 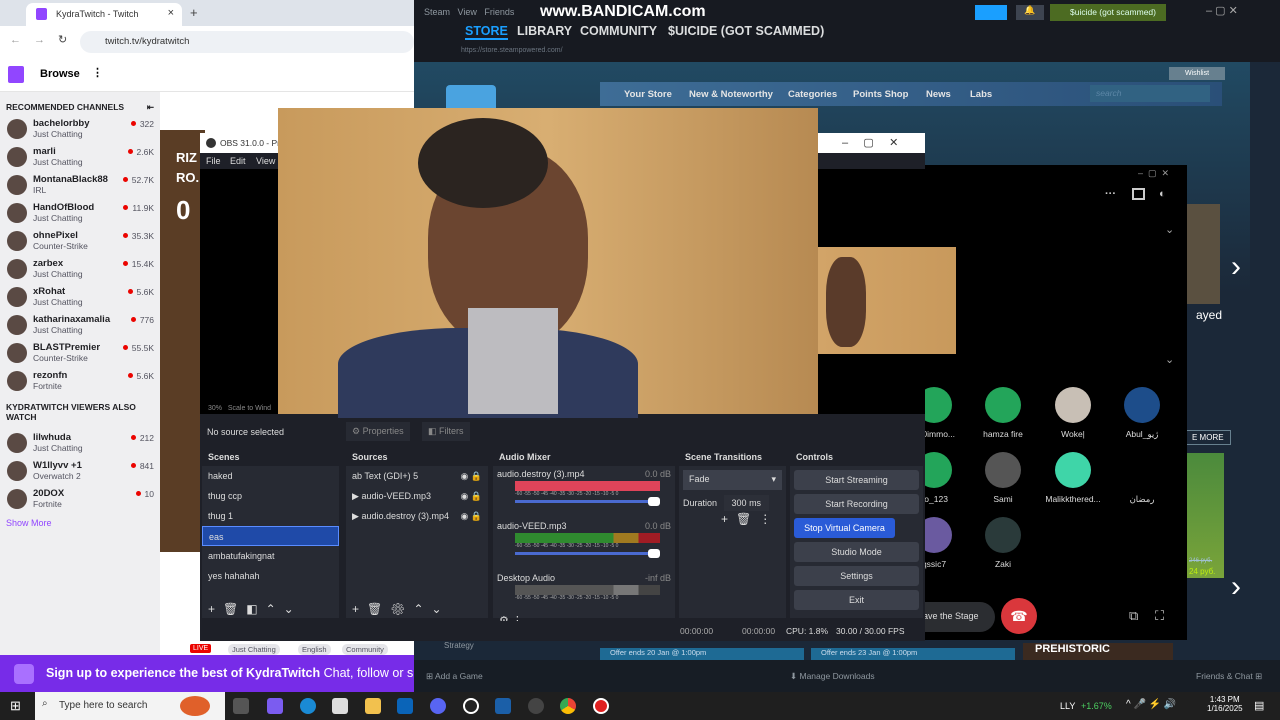 I want to click on channel-item: lilwhuda Just Chatting 212, so click(x=80, y=444).